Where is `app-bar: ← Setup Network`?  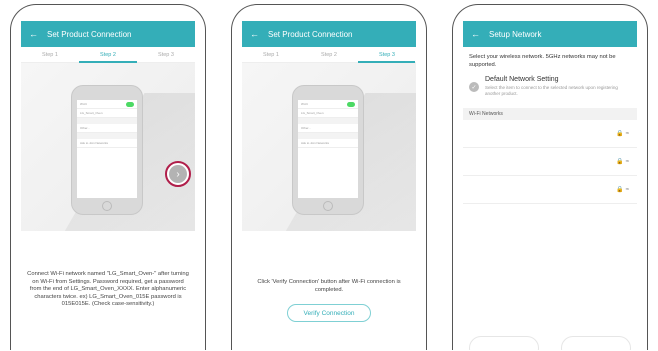
app-bar: ← Setup Network is located at coordinates (550, 34).